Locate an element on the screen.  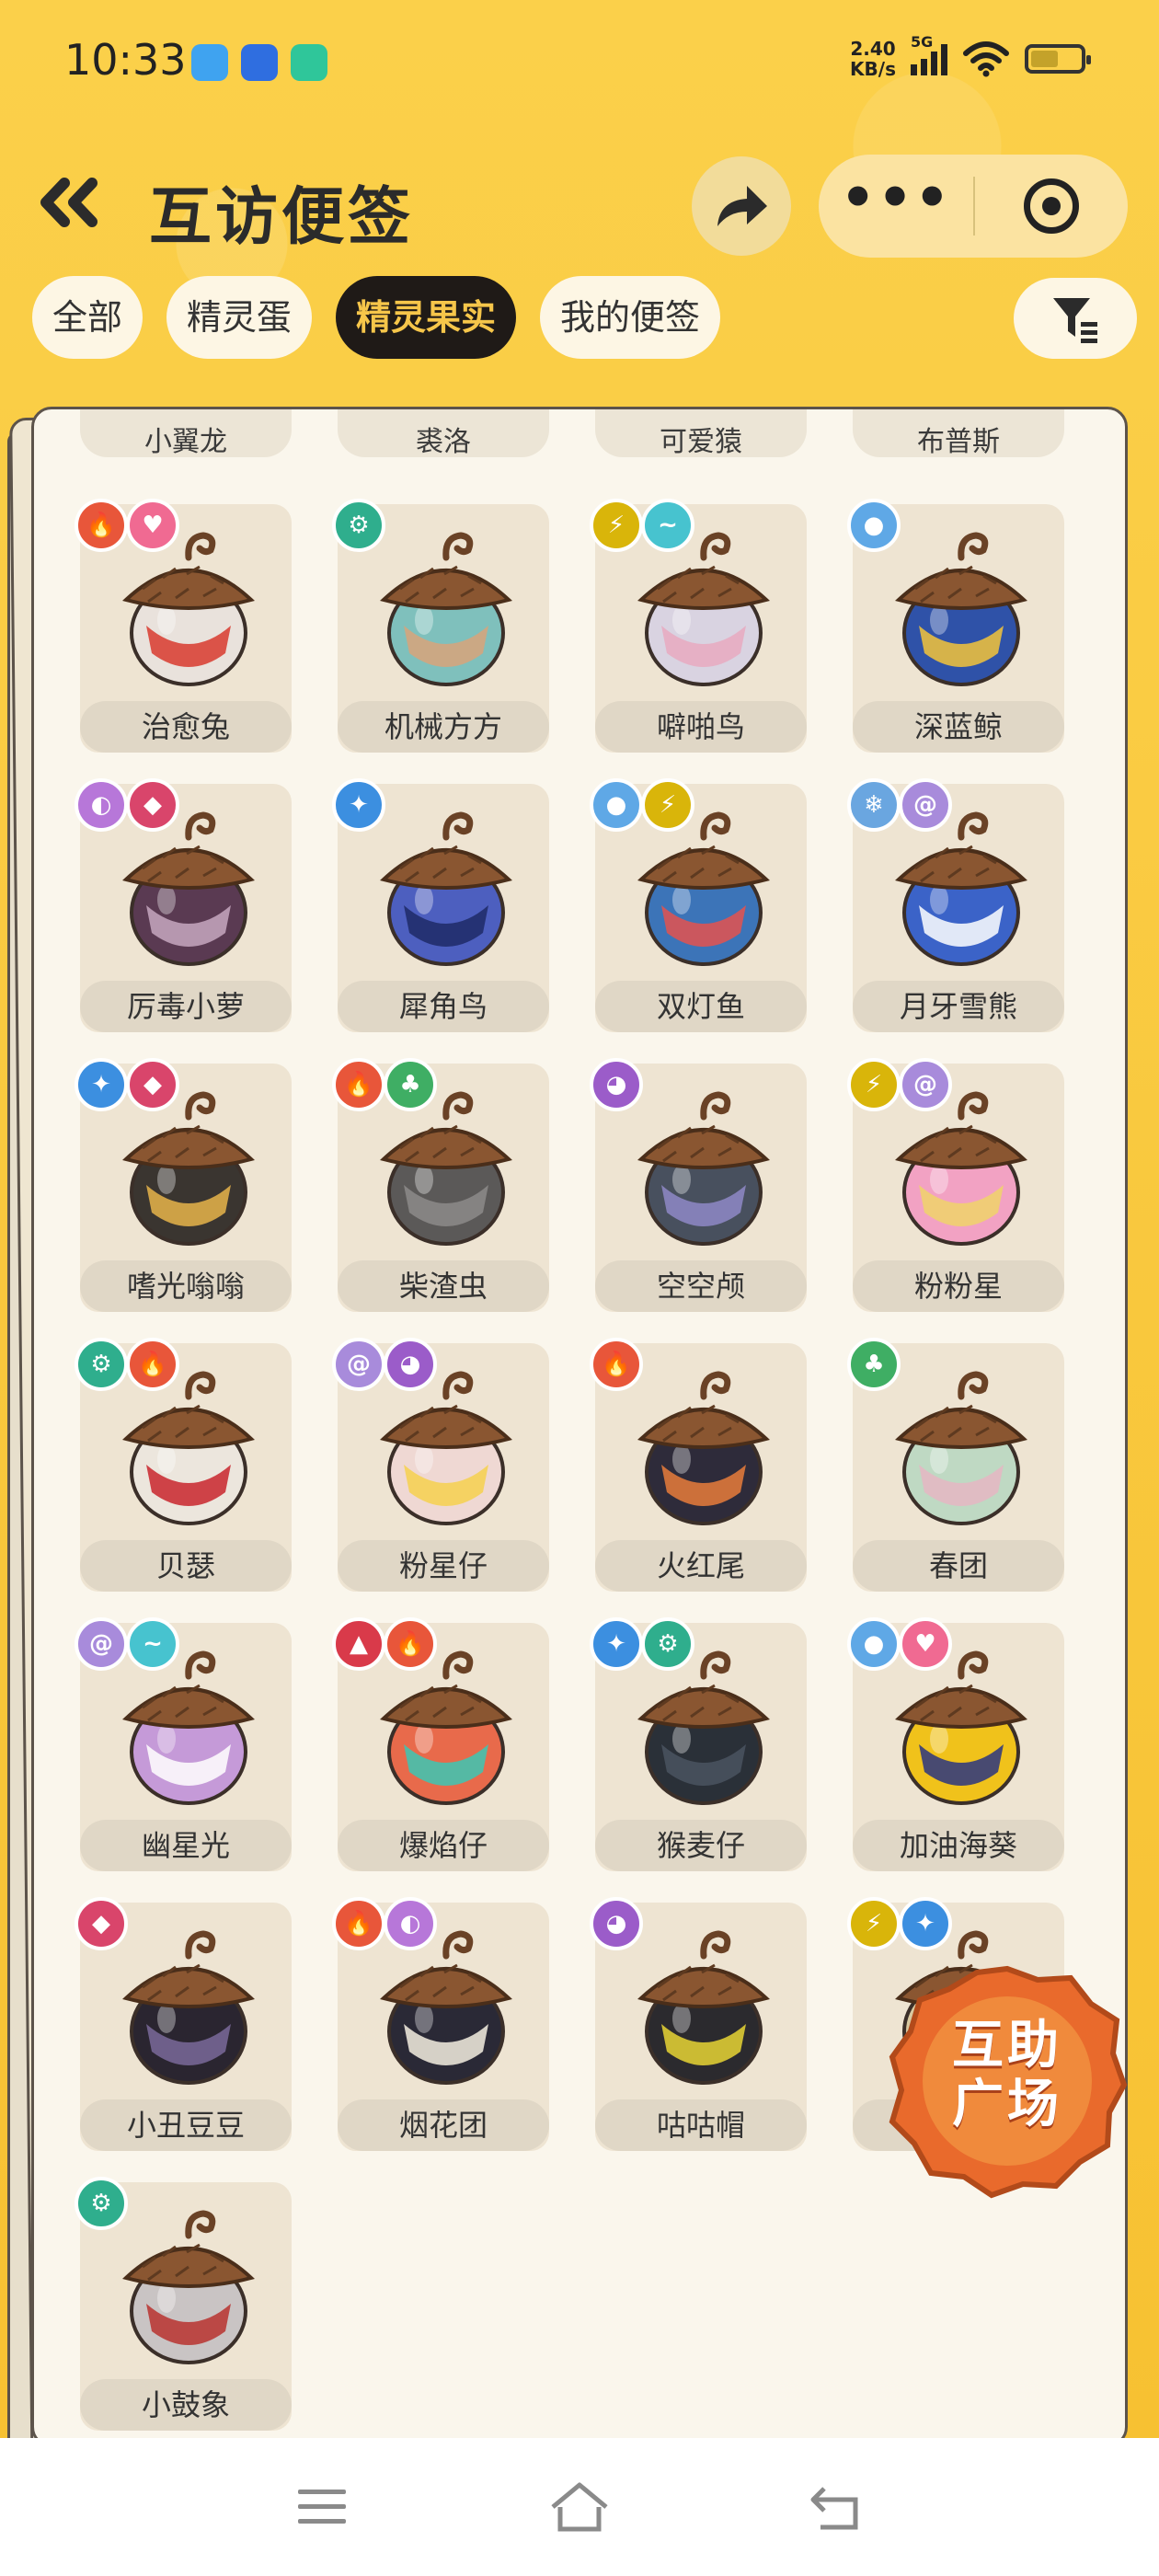
status-indicators: 2.40 KB/s 5G is located at coordinates (970, 56).